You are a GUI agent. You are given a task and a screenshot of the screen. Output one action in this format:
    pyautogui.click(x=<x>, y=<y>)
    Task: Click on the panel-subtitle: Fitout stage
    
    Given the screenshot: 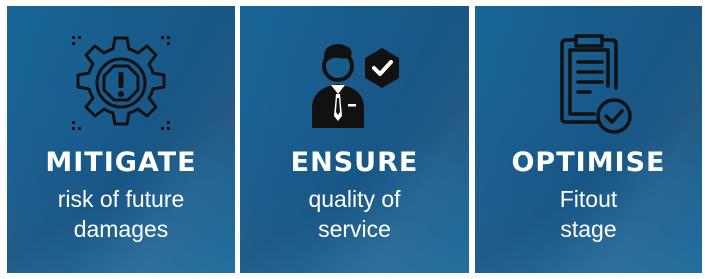 What is the action you would take?
    pyautogui.click(x=588, y=214)
    